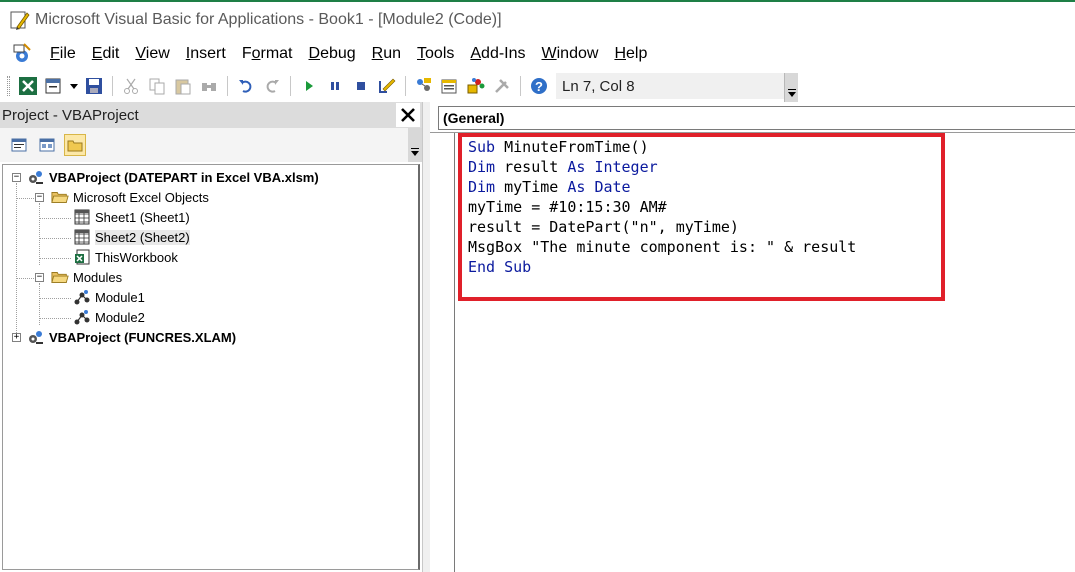  Describe the element at coordinates (142, 237) in the screenshot. I see `tree-label: Sheet2 (Sheet2)` at that location.